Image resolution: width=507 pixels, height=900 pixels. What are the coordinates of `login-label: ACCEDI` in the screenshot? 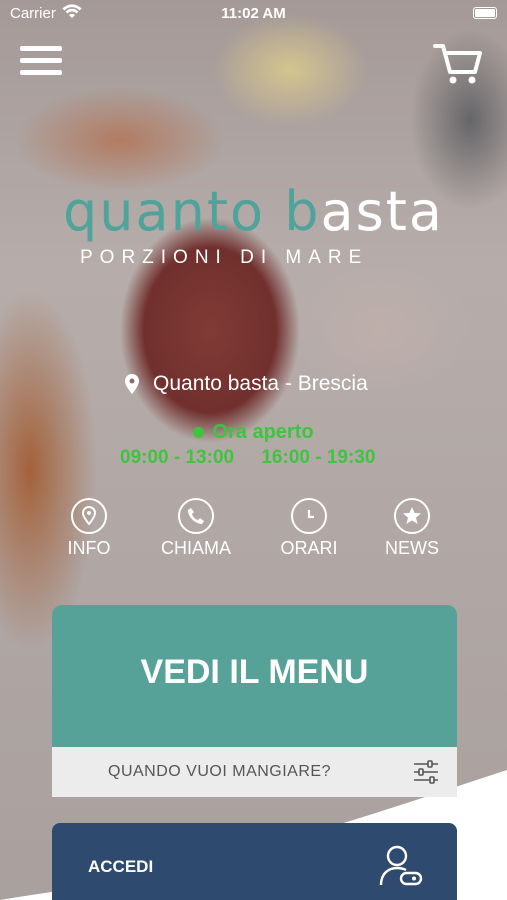 It's located at (121, 866).